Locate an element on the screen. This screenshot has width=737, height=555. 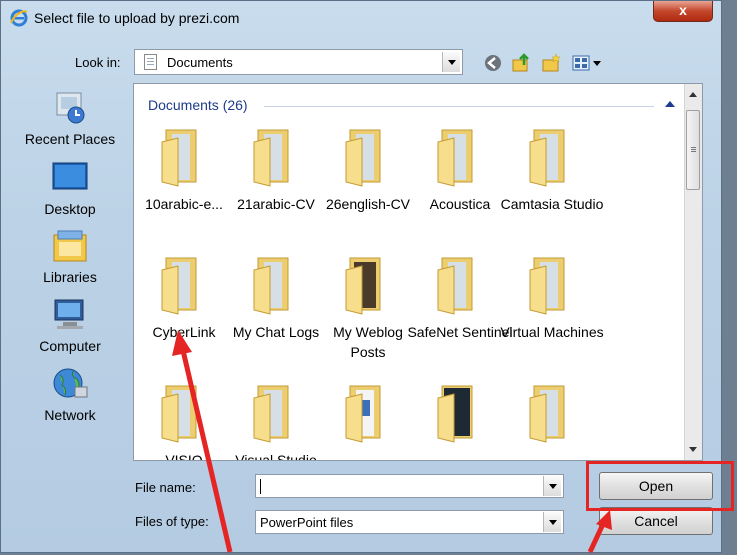
place-desktop: Desktop is located at coordinates (70, 190).